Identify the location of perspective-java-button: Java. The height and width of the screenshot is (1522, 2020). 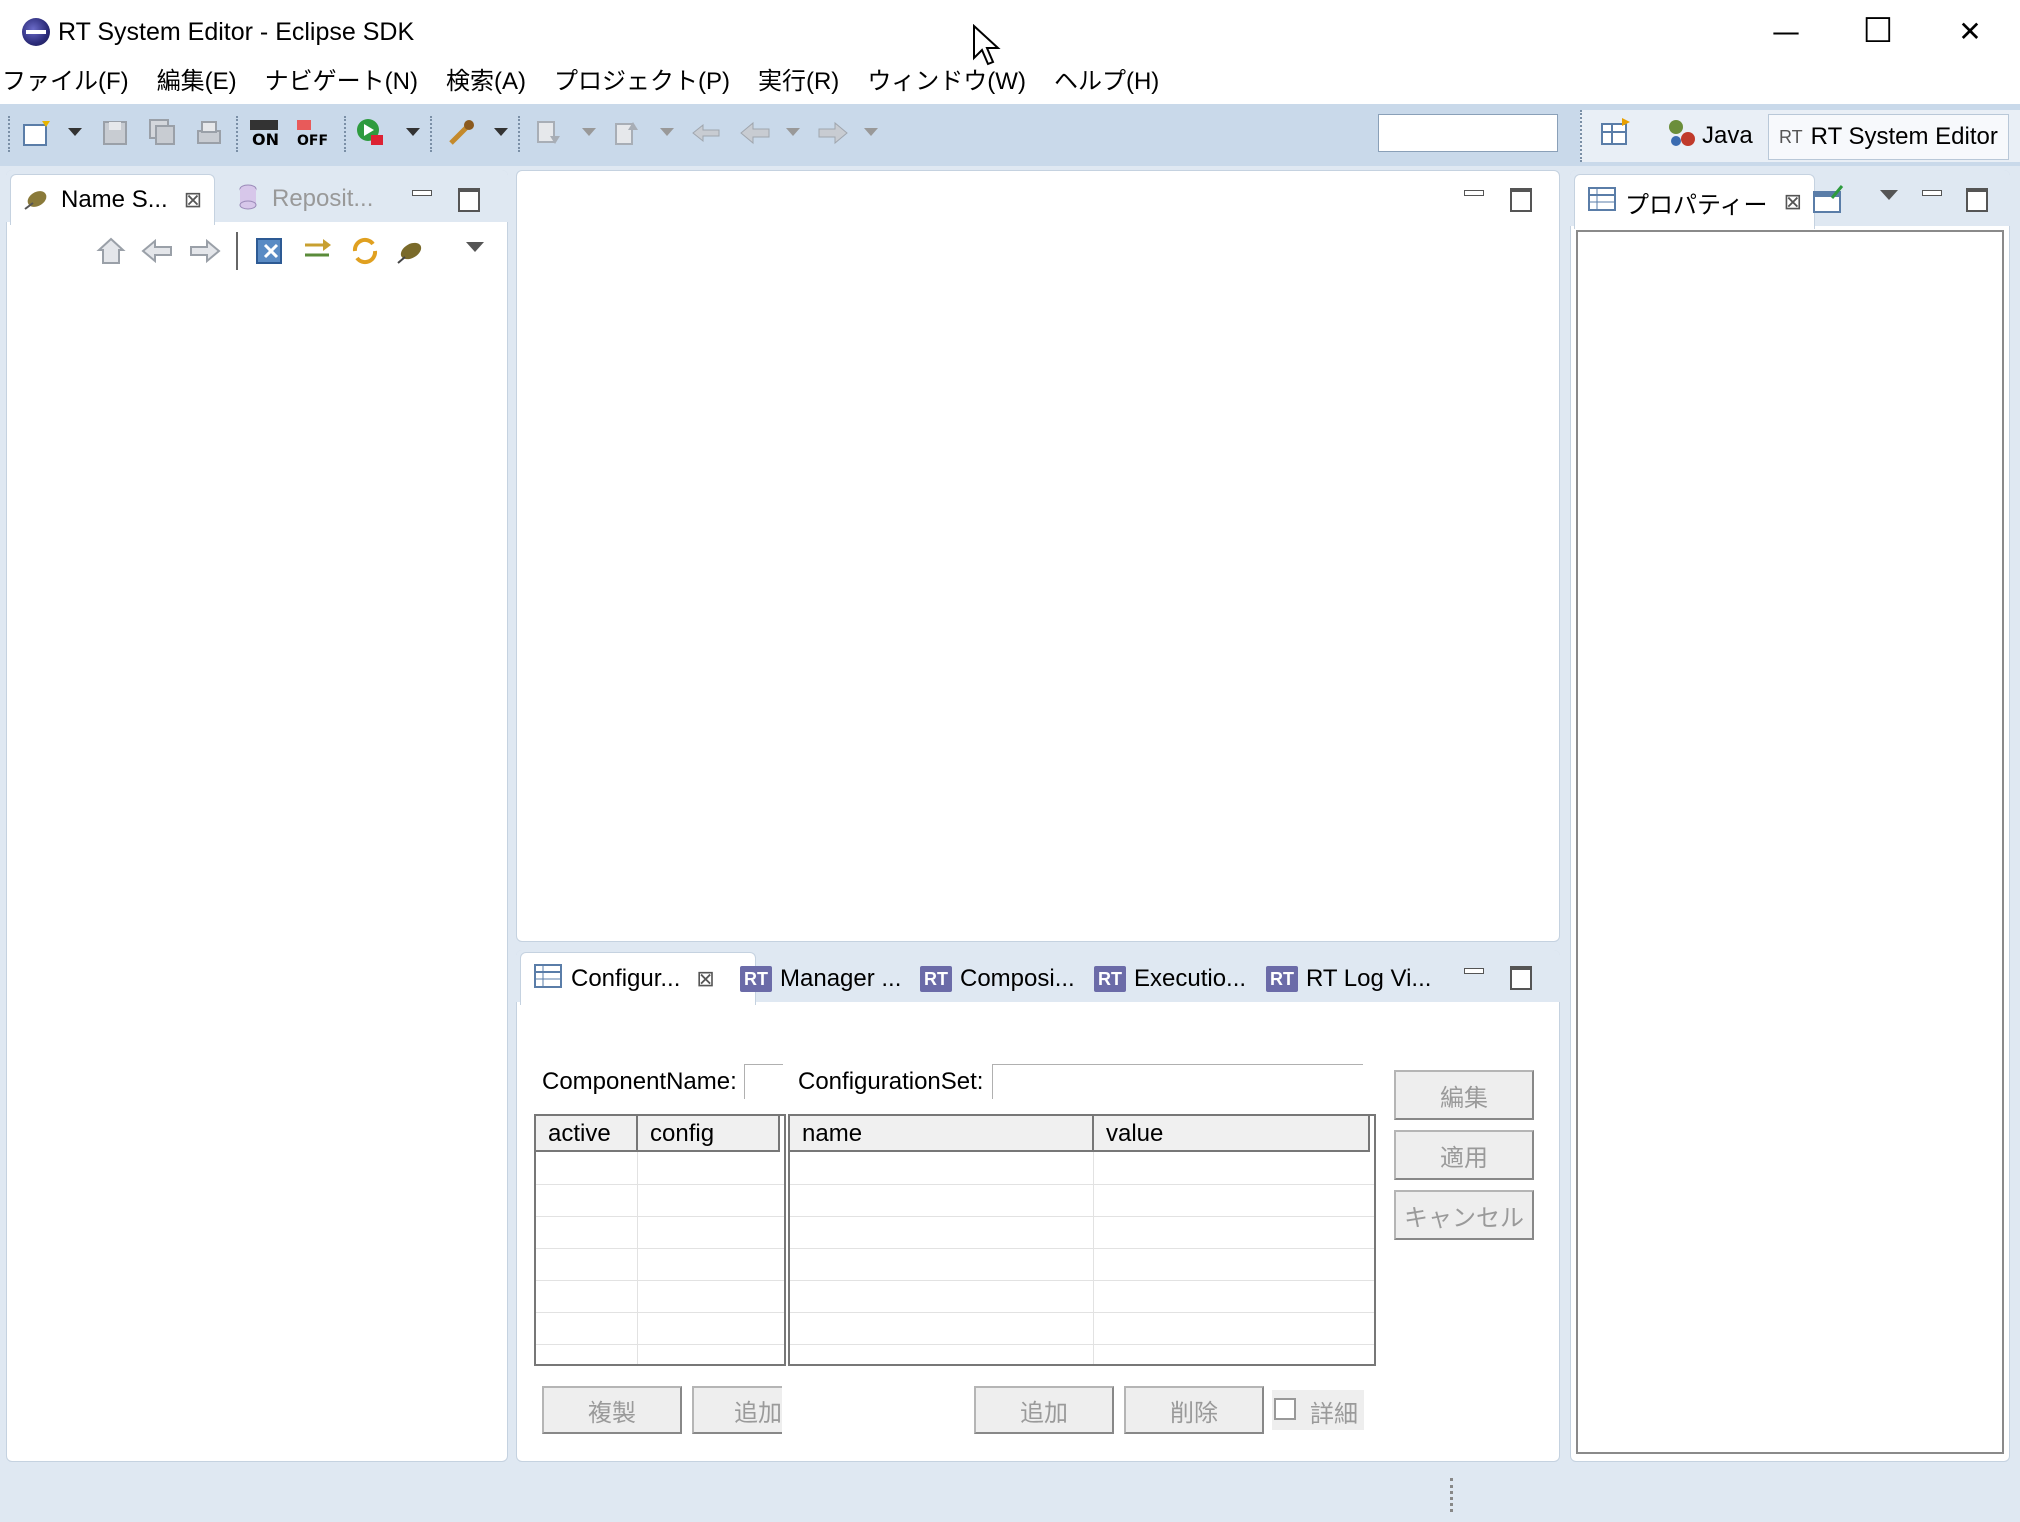
(1709, 136).